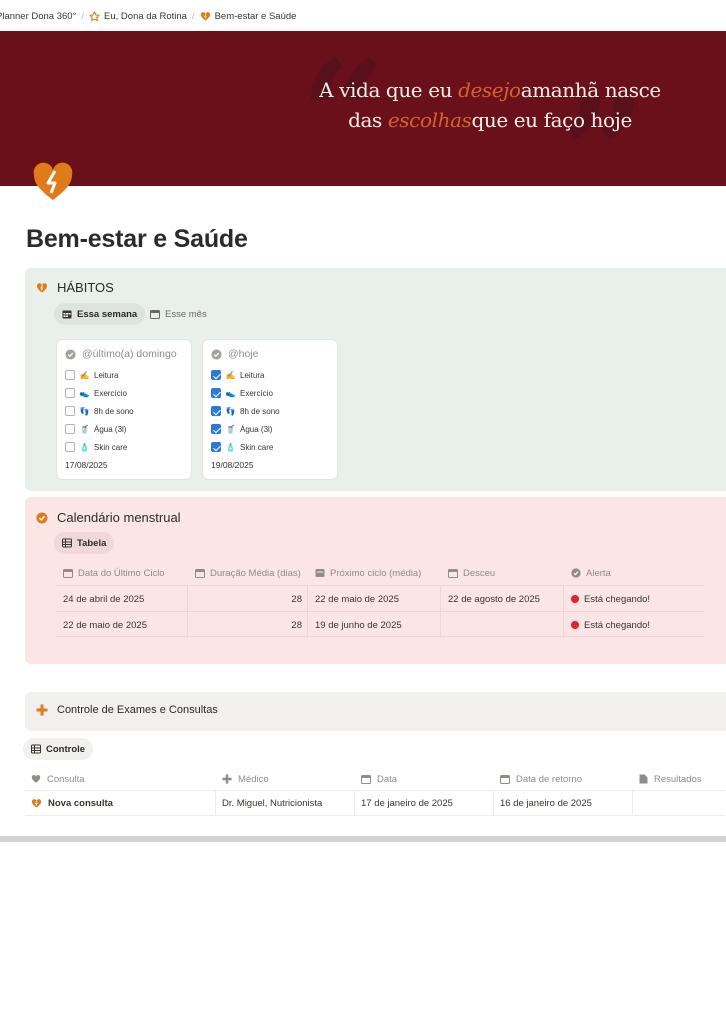  I want to click on breadcrumb-item-planner: Planner Dona 360°, so click(38, 16).